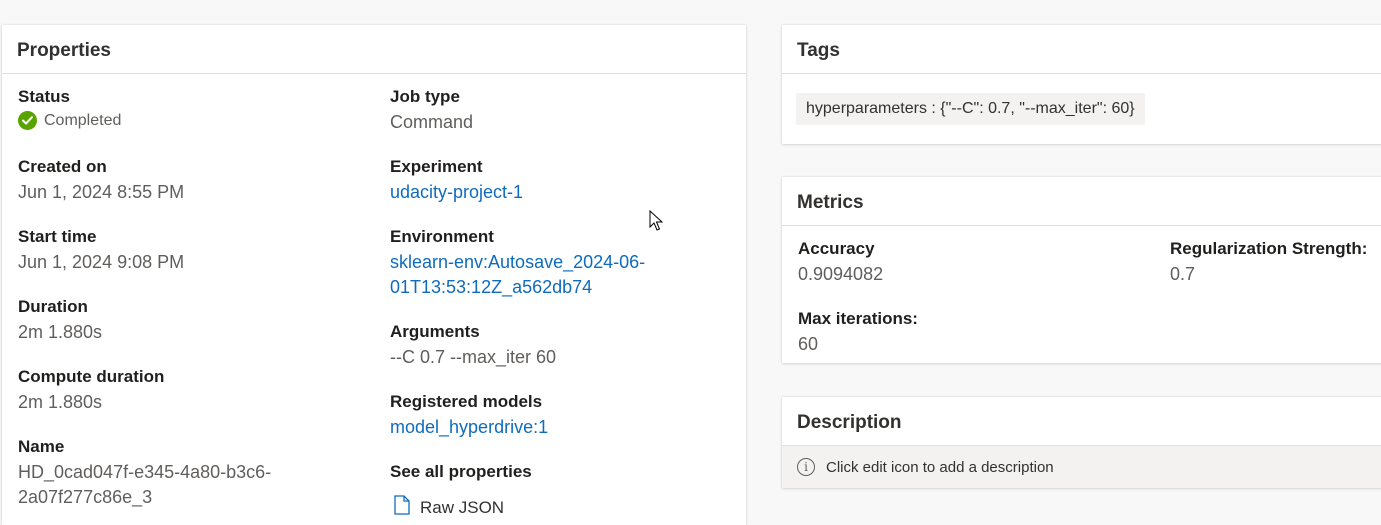  Describe the element at coordinates (517, 287) in the screenshot. I see `environment-link-line2: 01T13:53:12Z_a562db74` at that location.